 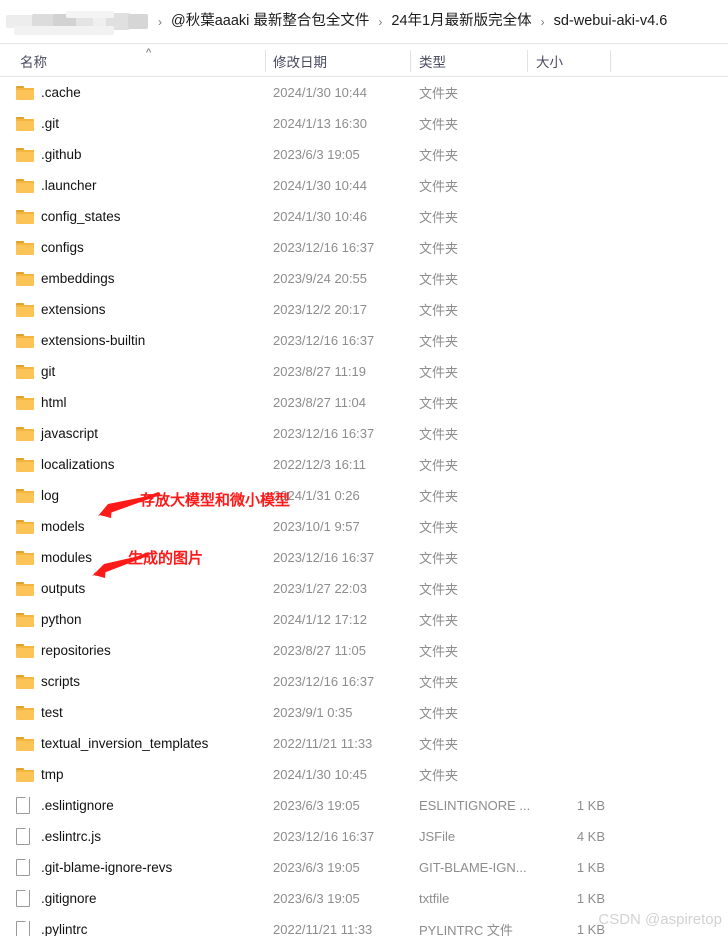 I want to click on file-row: localizations 2022/12/3 16:11 文件夹, so click(x=364, y=464).